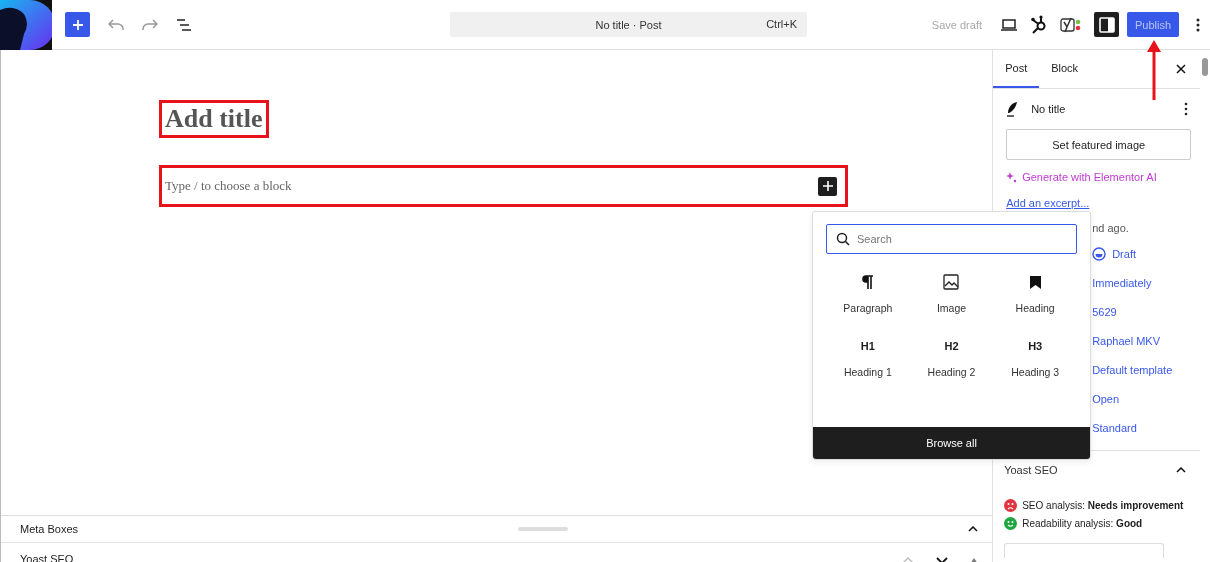 The image size is (1210, 562). What do you see at coordinates (1084, 550) in the screenshot?
I see `input-field` at bounding box center [1084, 550].